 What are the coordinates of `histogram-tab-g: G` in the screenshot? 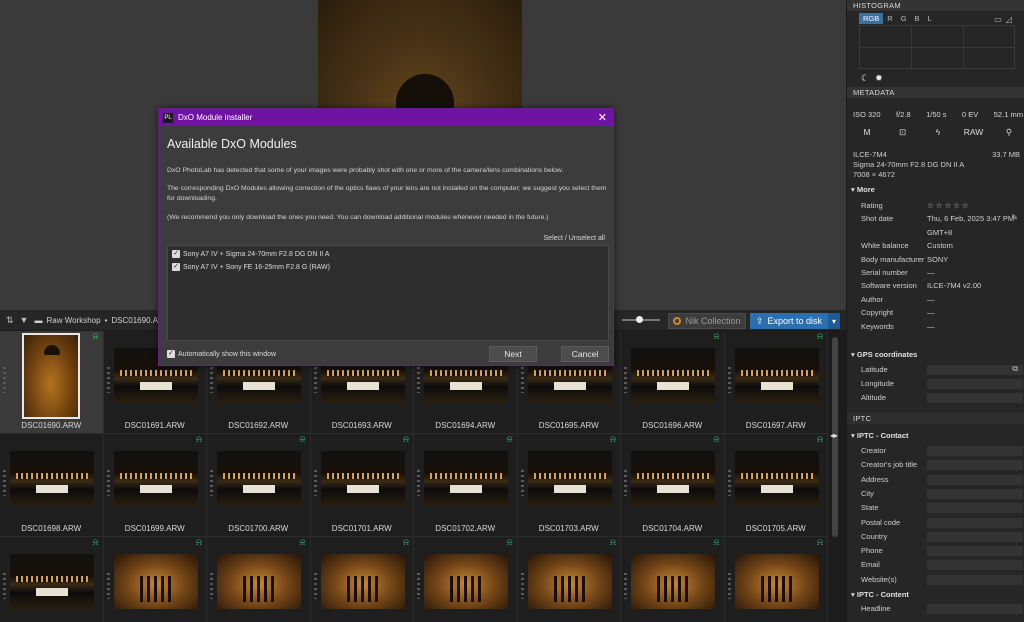 It's located at (904, 18).